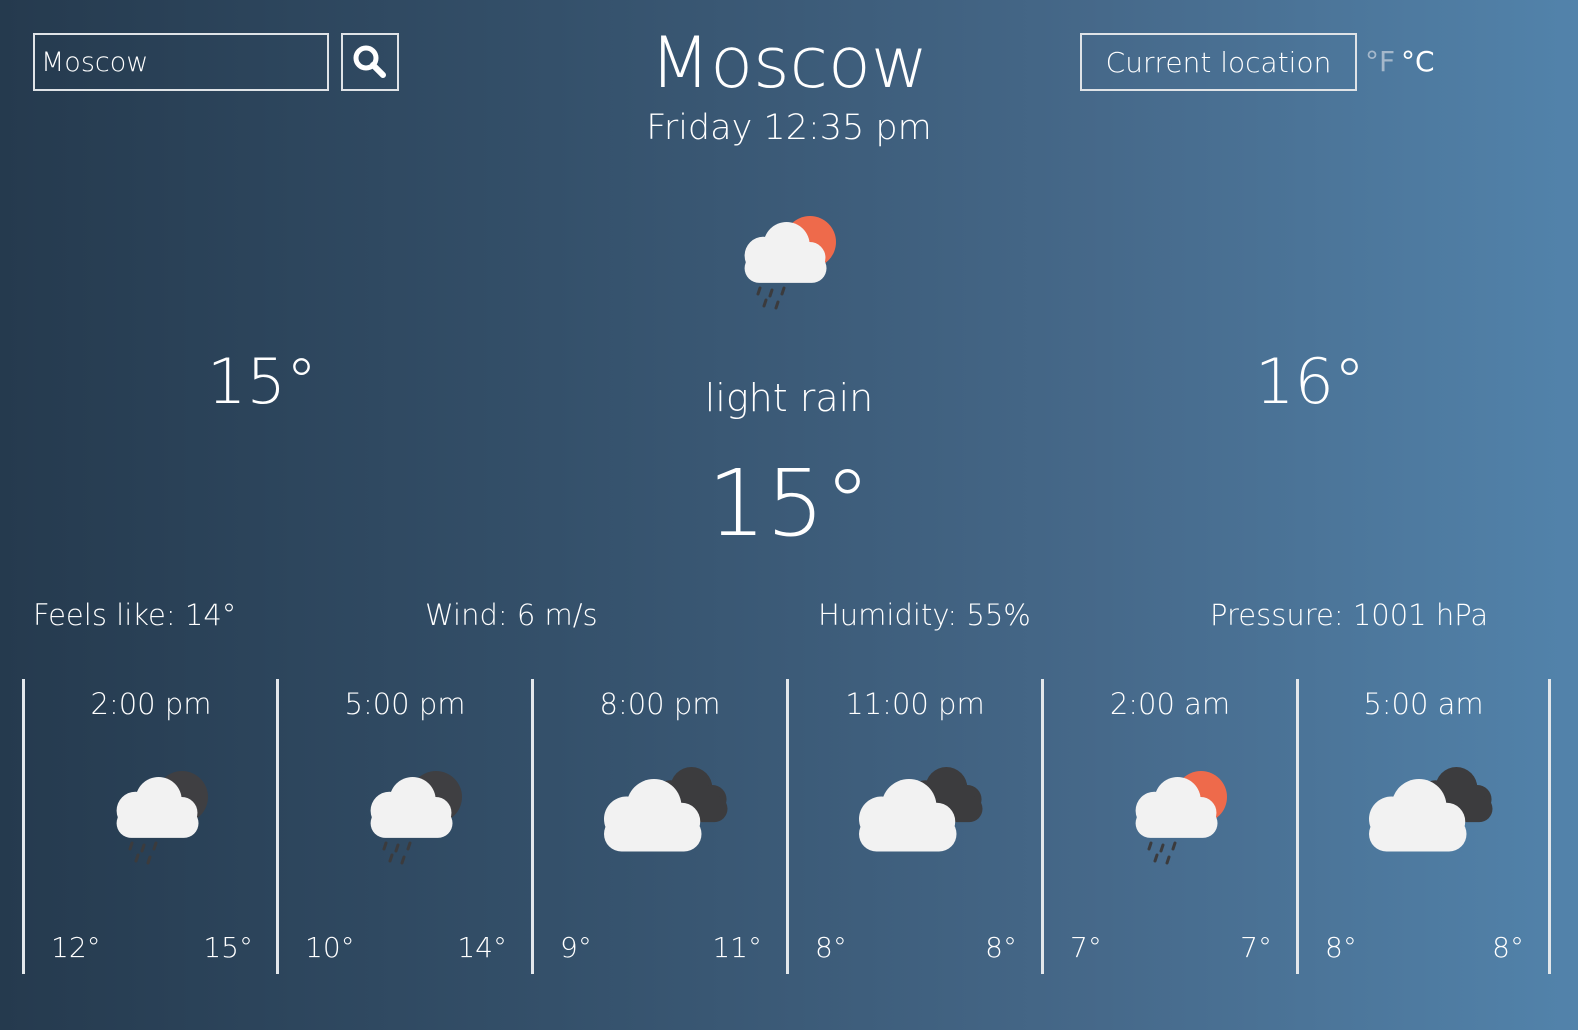 This screenshot has width=1578, height=1030. I want to click on city-title: Moscow, so click(789, 63).